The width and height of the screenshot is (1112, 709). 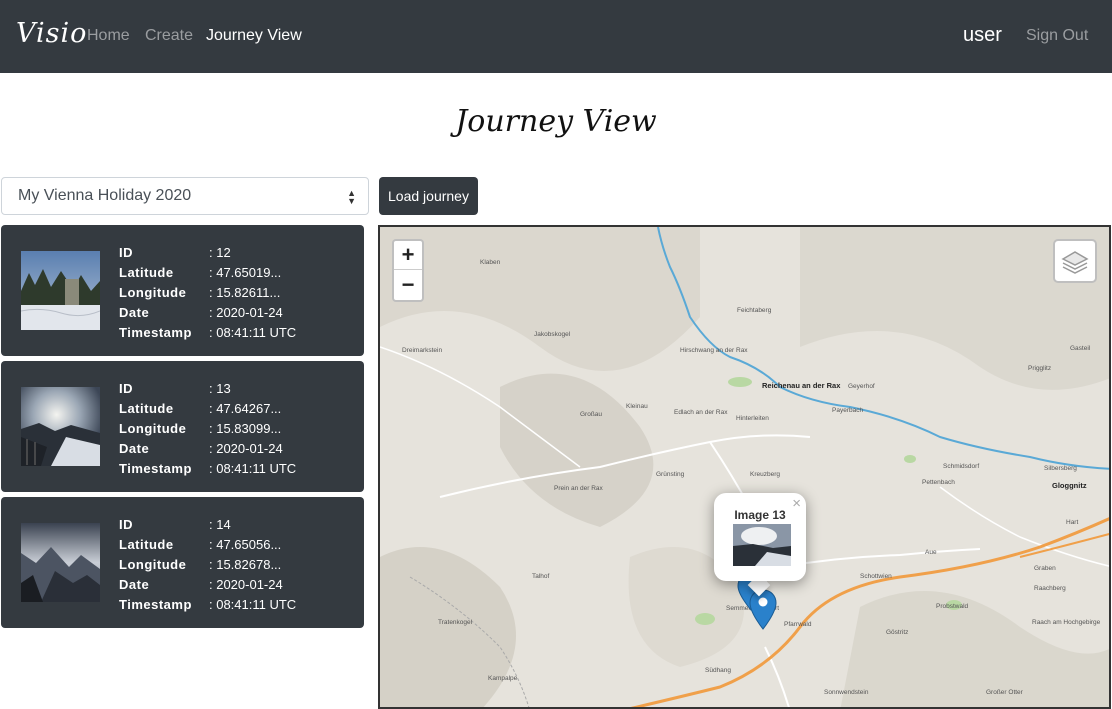 I want to click on map-label: Prein an der Rax, so click(x=578, y=488).